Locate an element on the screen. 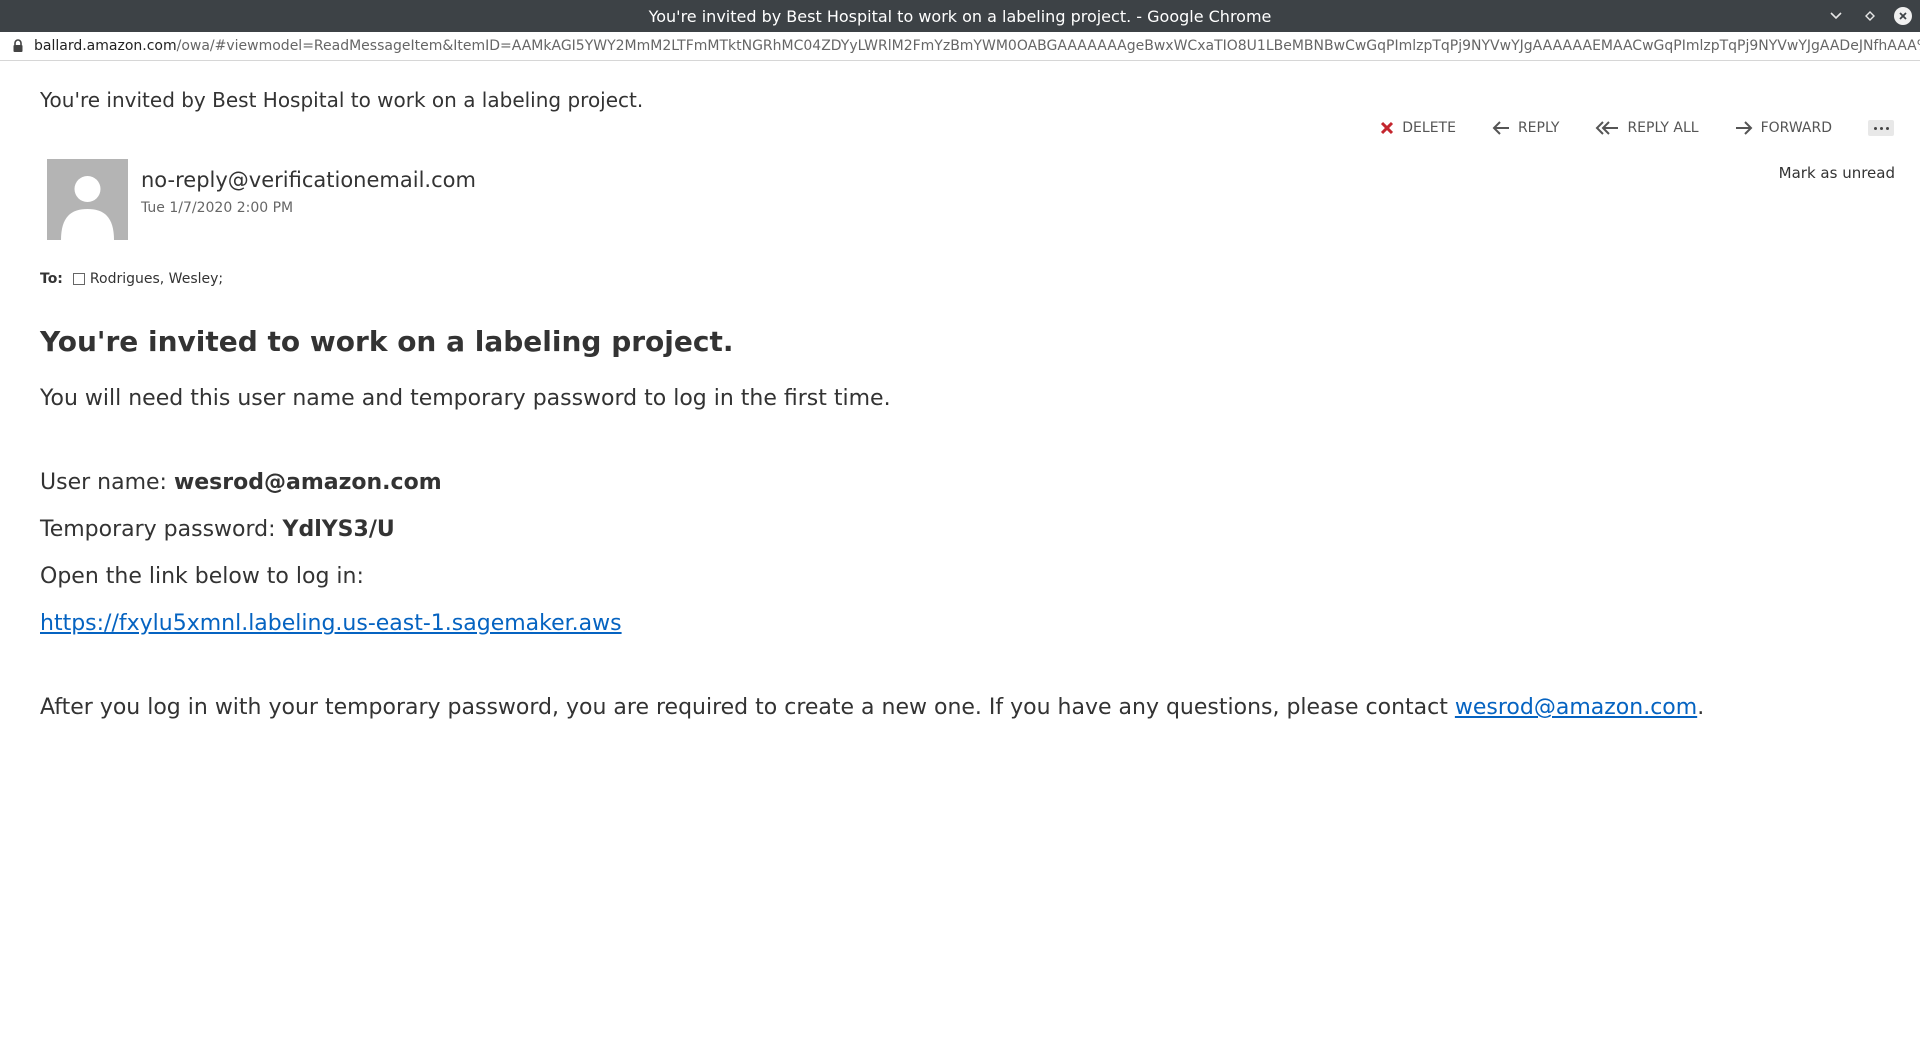 This screenshot has height=1053, width=1920. reply-all-label: REPLY ALL is located at coordinates (1663, 128).